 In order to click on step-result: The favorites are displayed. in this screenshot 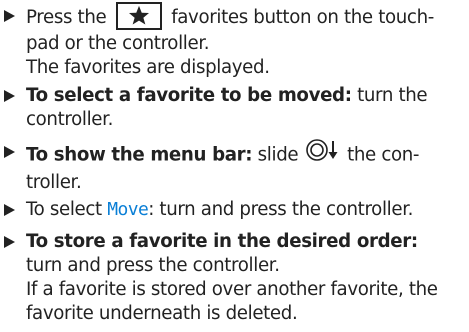, I will do `click(148, 67)`.